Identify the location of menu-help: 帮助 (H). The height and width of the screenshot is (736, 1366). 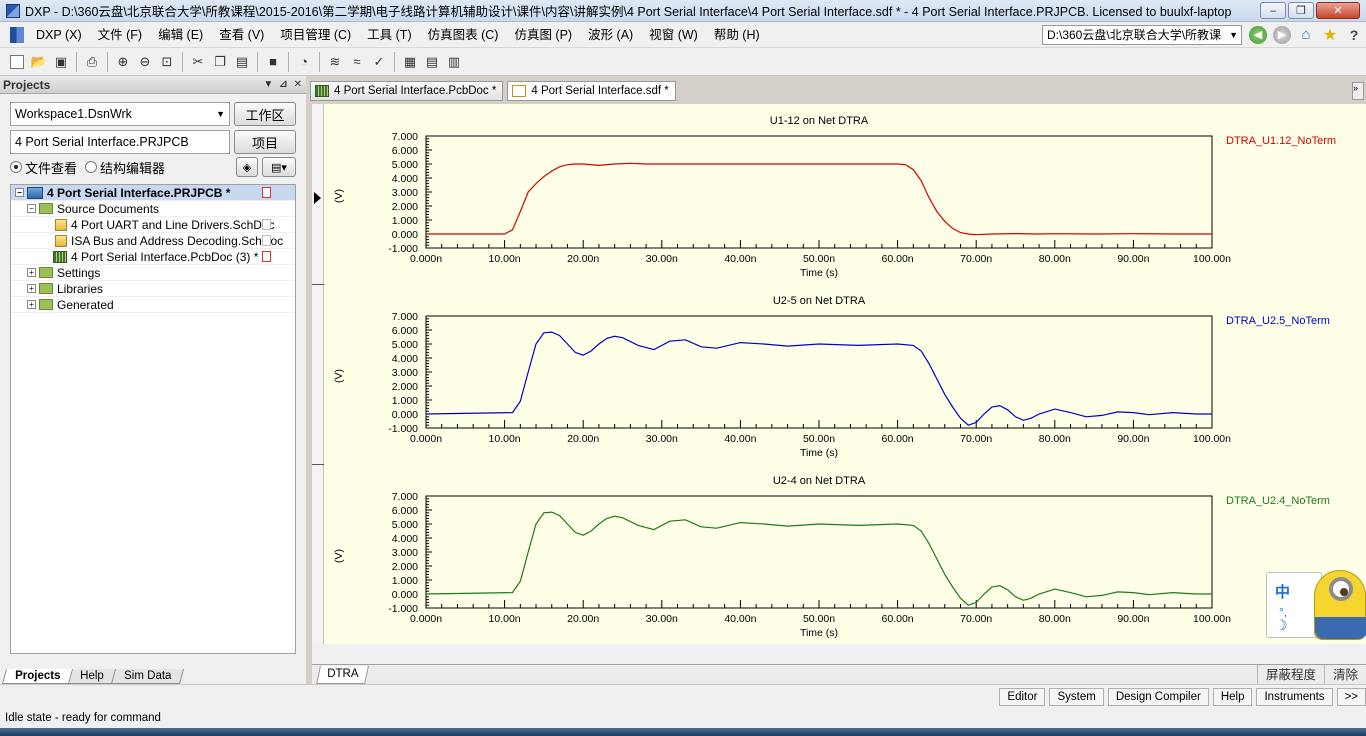
(737, 35).